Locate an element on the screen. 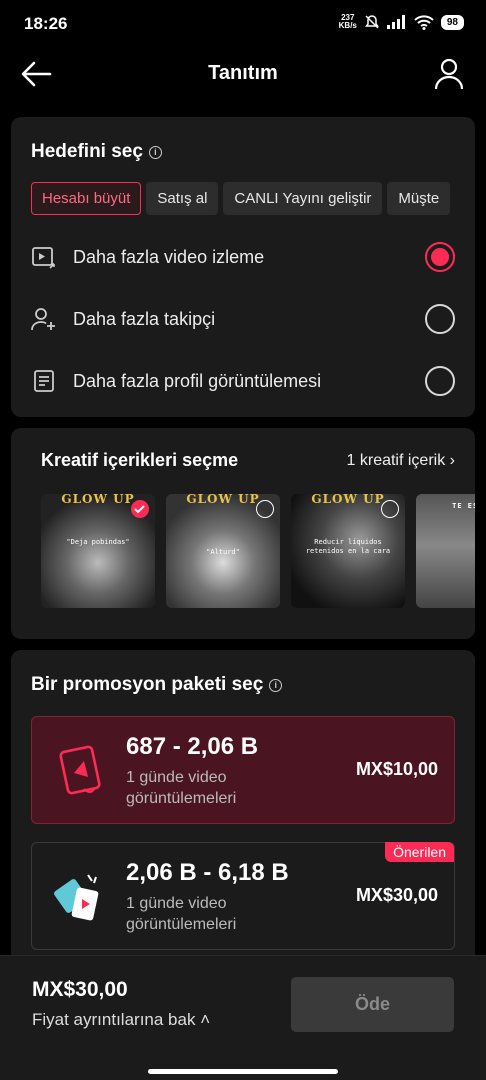 This screenshot has height=1080, width=486. creative-thumb: TE ESTAN is located at coordinates (445, 551).